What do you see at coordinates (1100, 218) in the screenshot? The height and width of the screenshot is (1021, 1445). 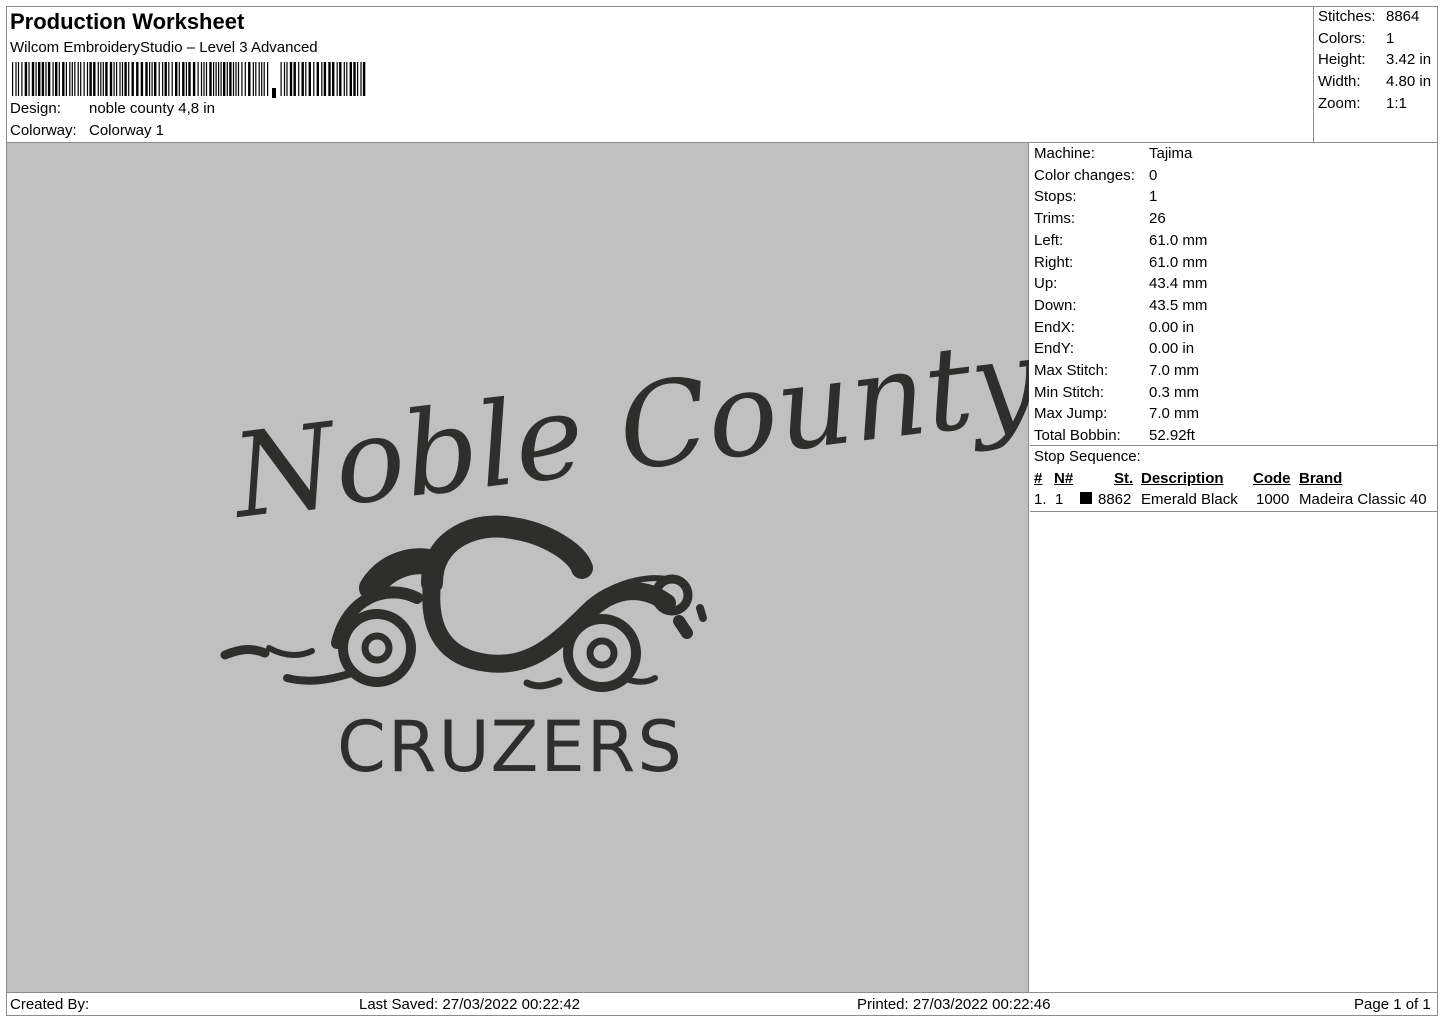 I see `machine-info-row: Trims: 26` at bounding box center [1100, 218].